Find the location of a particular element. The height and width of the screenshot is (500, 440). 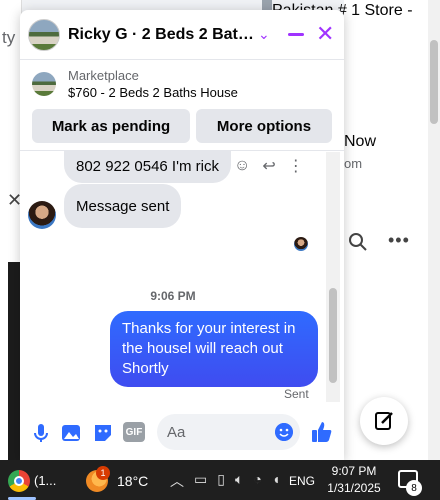

message-input-placeholder: Aa is located at coordinates (176, 432).